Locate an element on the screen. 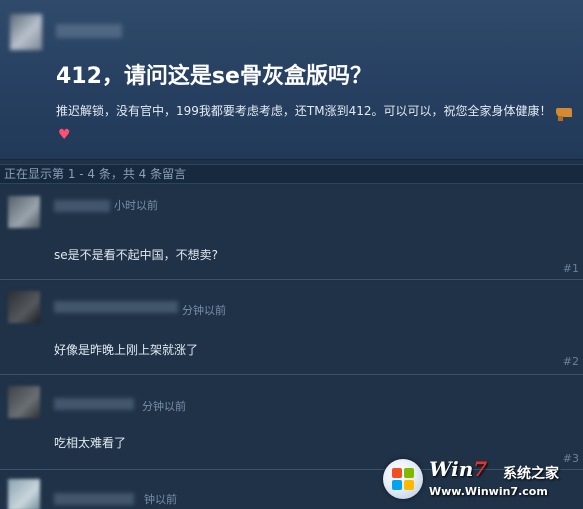  watermark-cn-text: 系统之家 is located at coordinates (531, 474).